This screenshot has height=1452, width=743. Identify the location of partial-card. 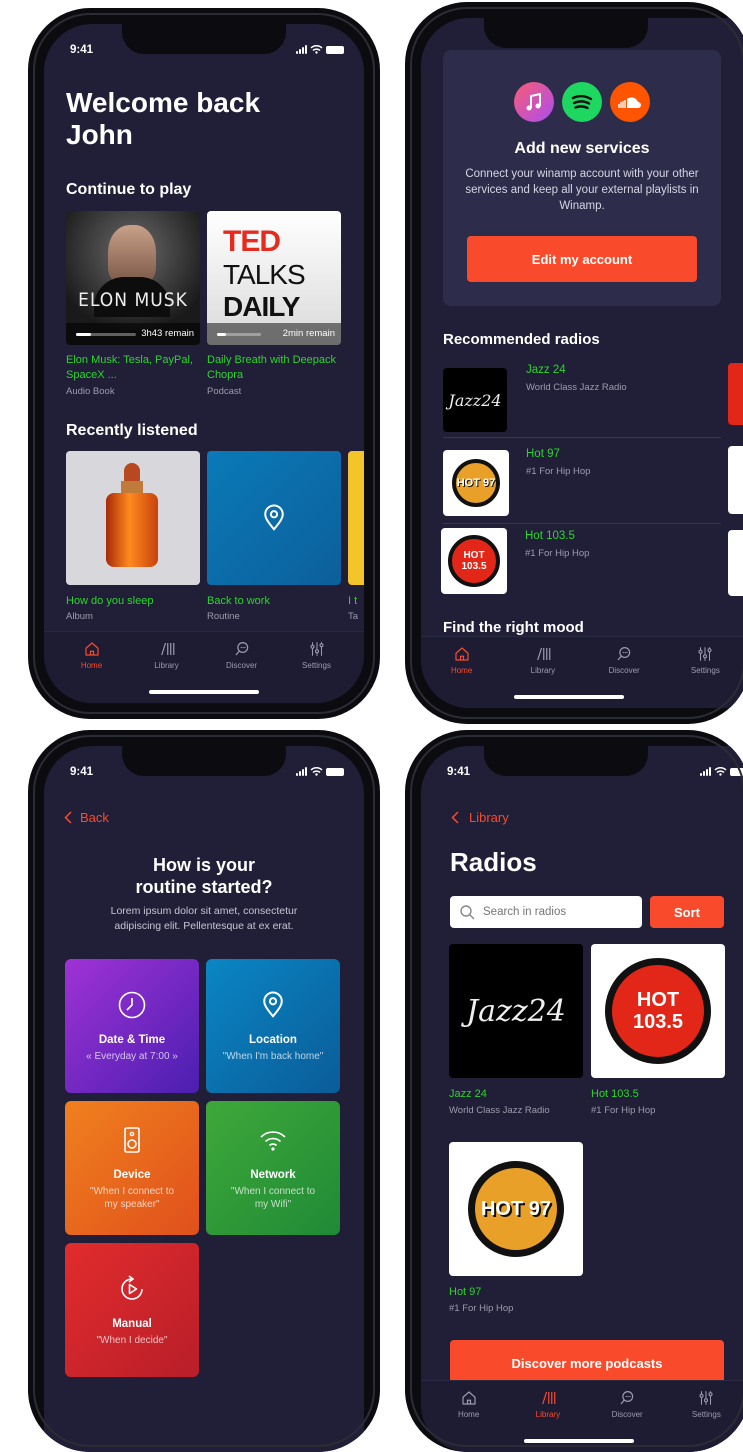
(735, 394).